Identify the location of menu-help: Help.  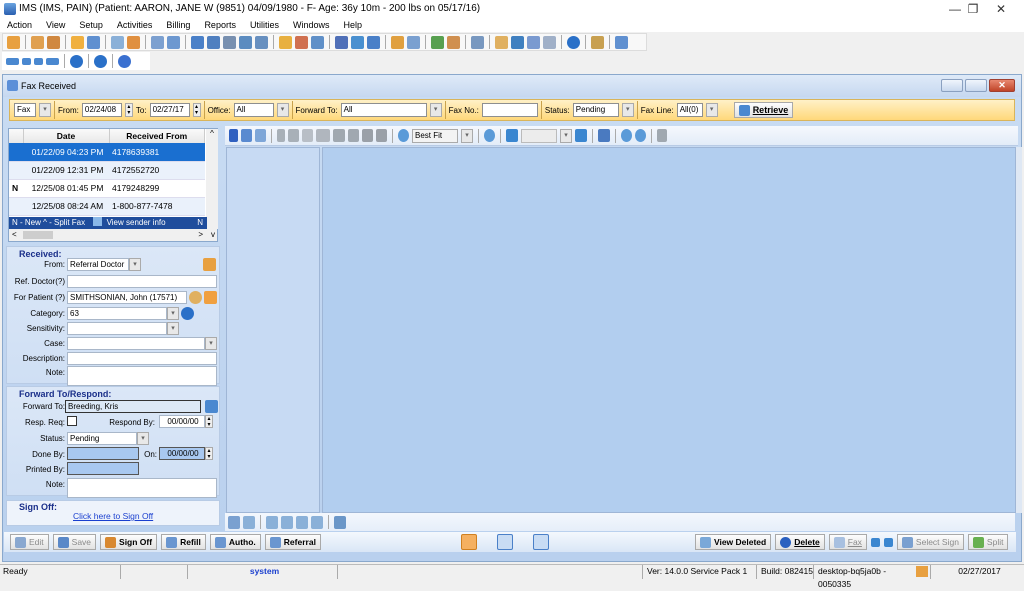
(352, 25).